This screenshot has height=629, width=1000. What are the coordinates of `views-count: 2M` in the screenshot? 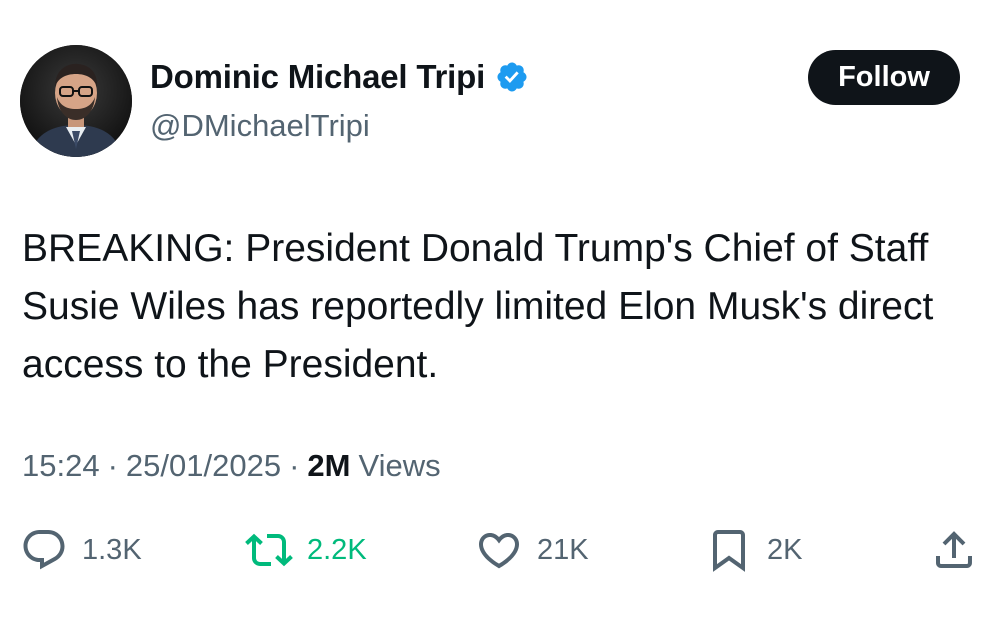 It's located at (328, 466).